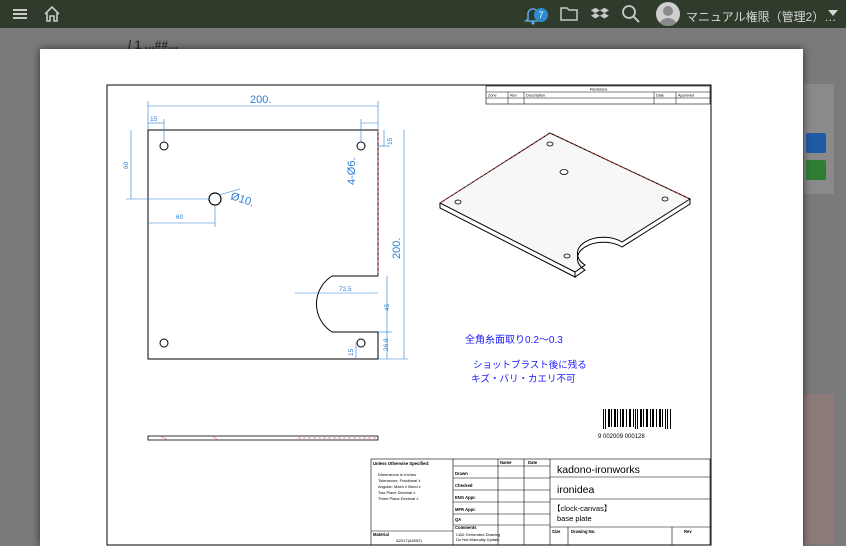  What do you see at coordinates (352, 171) in the screenshot?
I see `dim-holes-6: 4-Ø6.` at bounding box center [352, 171].